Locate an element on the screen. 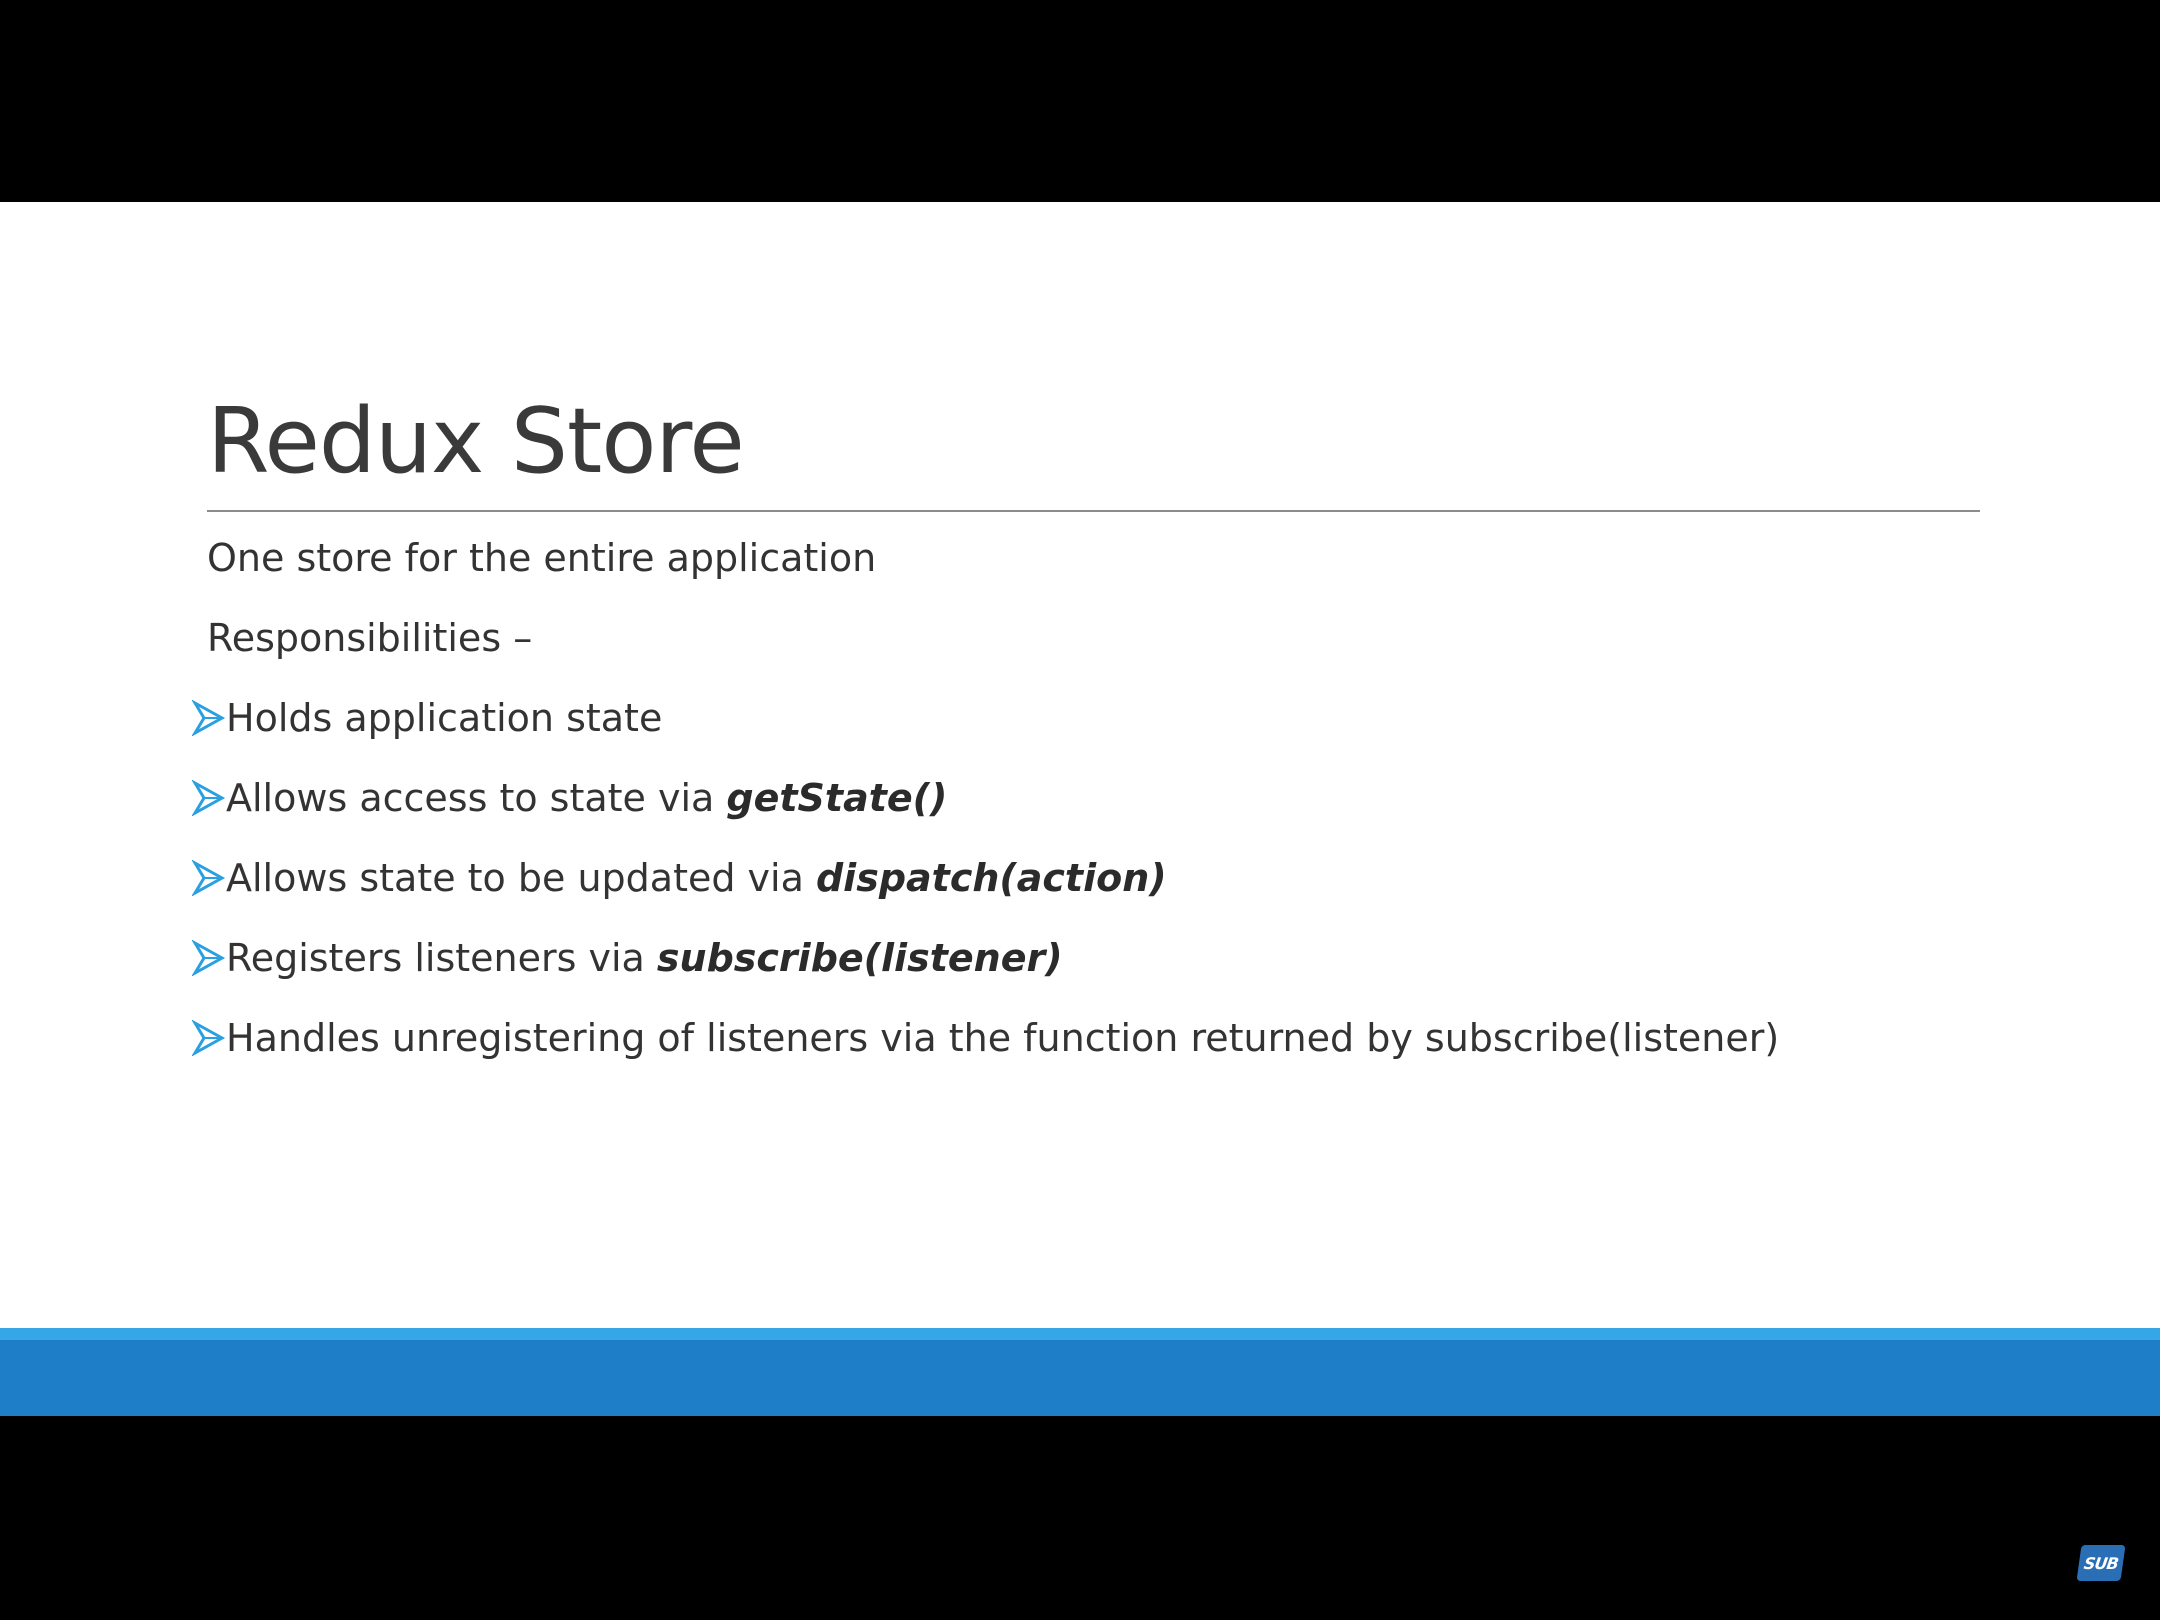 This screenshot has height=1620, width=2160. code-snippet: getState() is located at coordinates (837, 798).